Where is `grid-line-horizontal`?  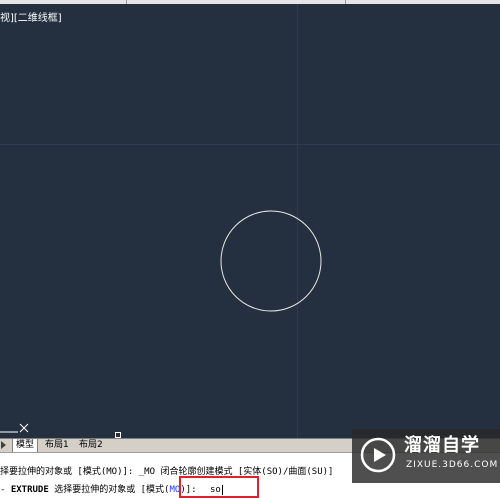
grid-line-horizontal is located at coordinates (250, 144).